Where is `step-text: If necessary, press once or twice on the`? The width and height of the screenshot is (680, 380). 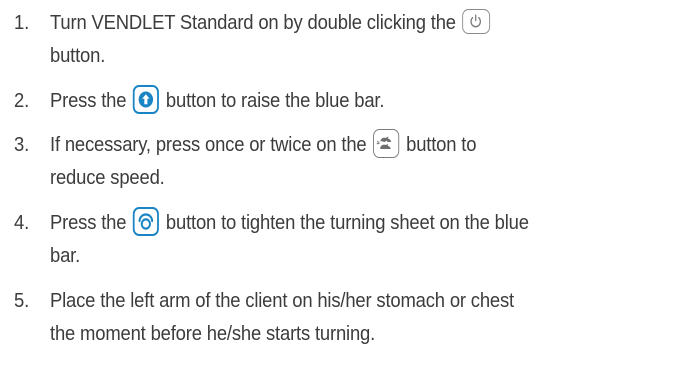 step-text: If necessary, press once or twice on the is located at coordinates (211, 144).